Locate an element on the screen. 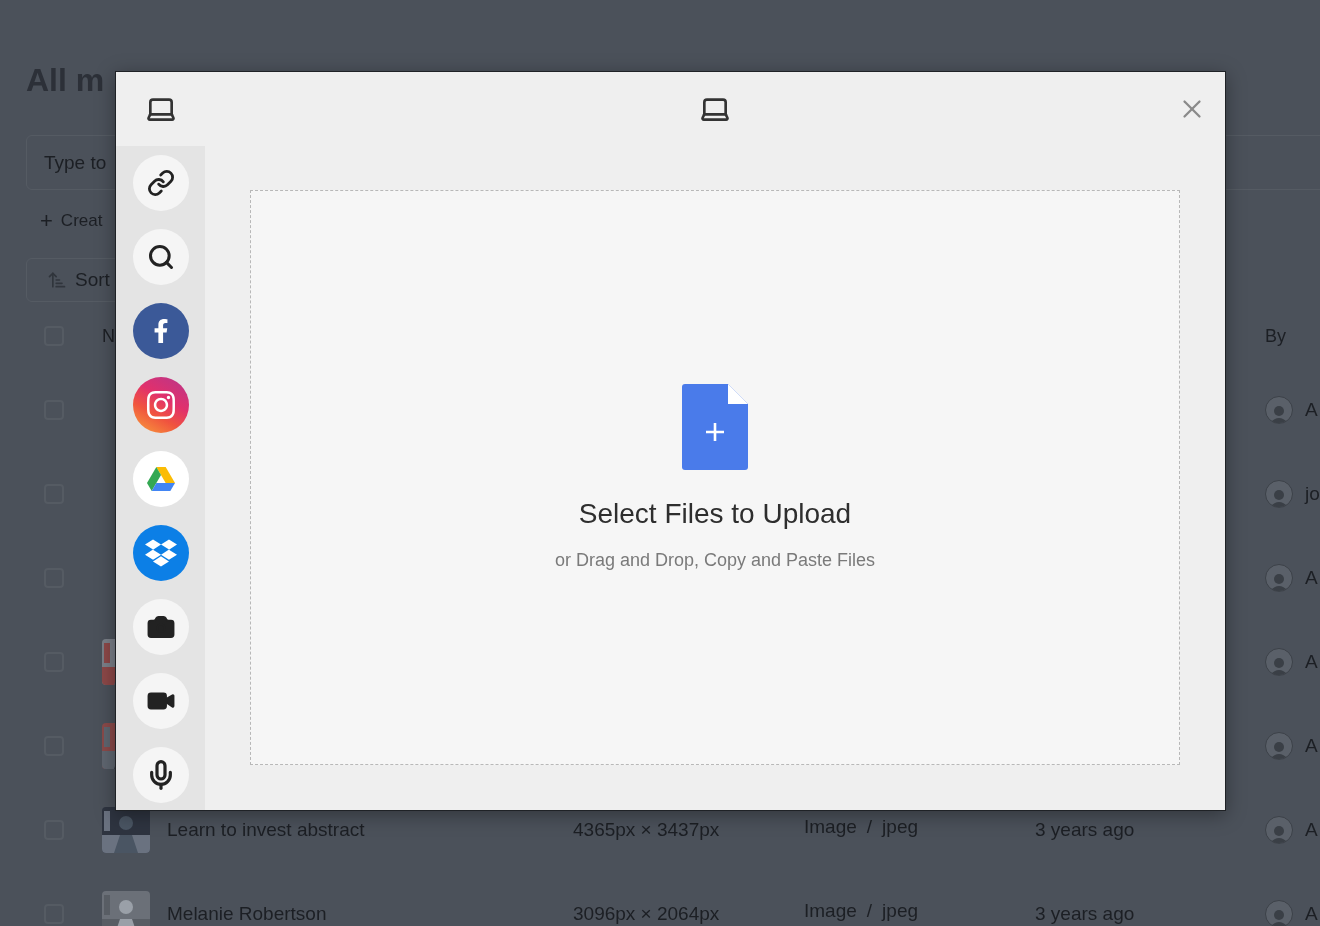 The image size is (1320, 926). search-icon is located at coordinates (160, 257).